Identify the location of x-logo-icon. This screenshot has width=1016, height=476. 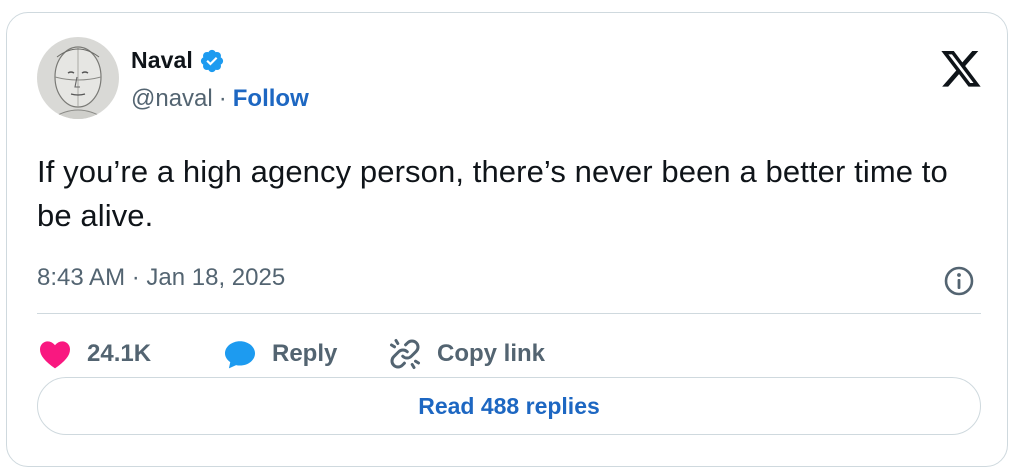
(961, 69).